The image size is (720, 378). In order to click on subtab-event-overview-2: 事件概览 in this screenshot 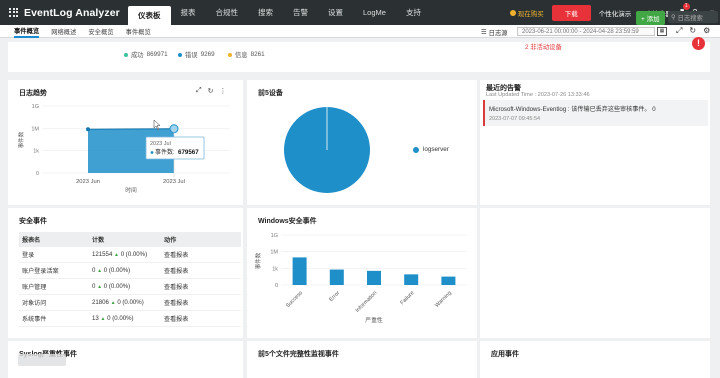, I will do `click(138, 31)`.